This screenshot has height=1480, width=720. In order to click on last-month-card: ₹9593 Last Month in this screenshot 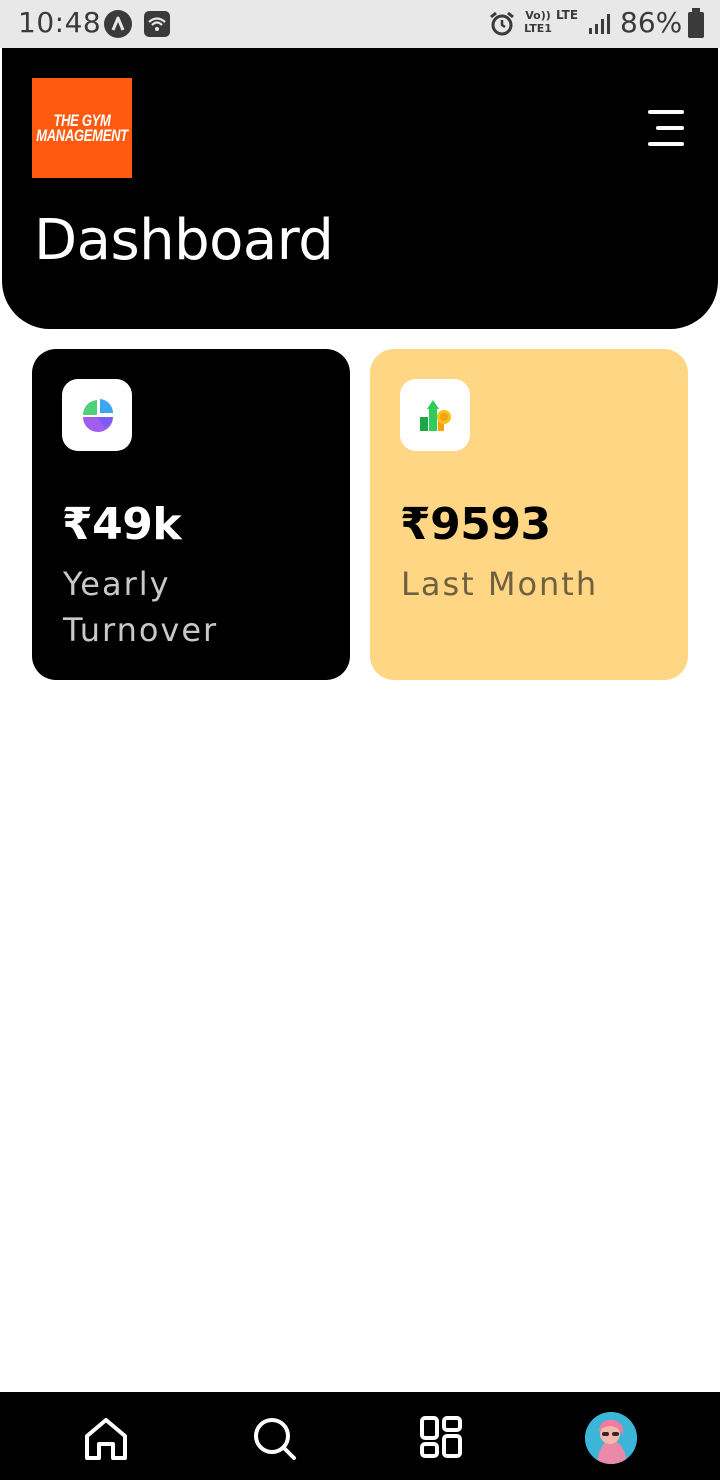, I will do `click(529, 514)`.